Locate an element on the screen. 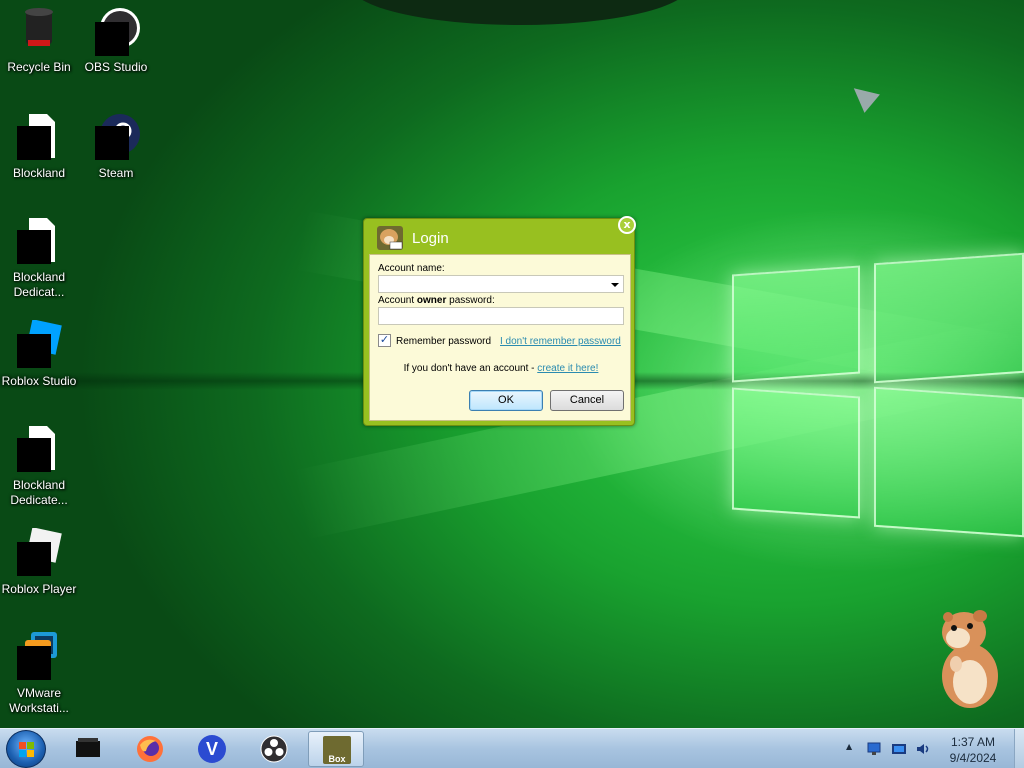 This screenshot has width=1024, height=768. desktop-icon-label: OBS Studio is located at coordinates (116, 67).